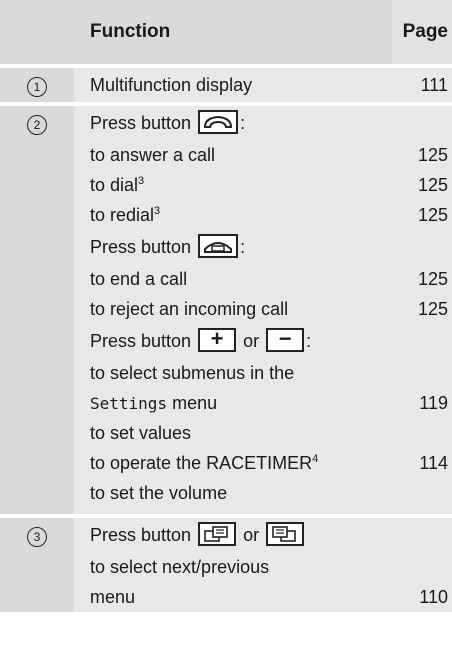 The width and height of the screenshot is (452, 672). Describe the element at coordinates (189, 309) in the screenshot. I see `reject-call-text: to reject an incoming call` at that location.